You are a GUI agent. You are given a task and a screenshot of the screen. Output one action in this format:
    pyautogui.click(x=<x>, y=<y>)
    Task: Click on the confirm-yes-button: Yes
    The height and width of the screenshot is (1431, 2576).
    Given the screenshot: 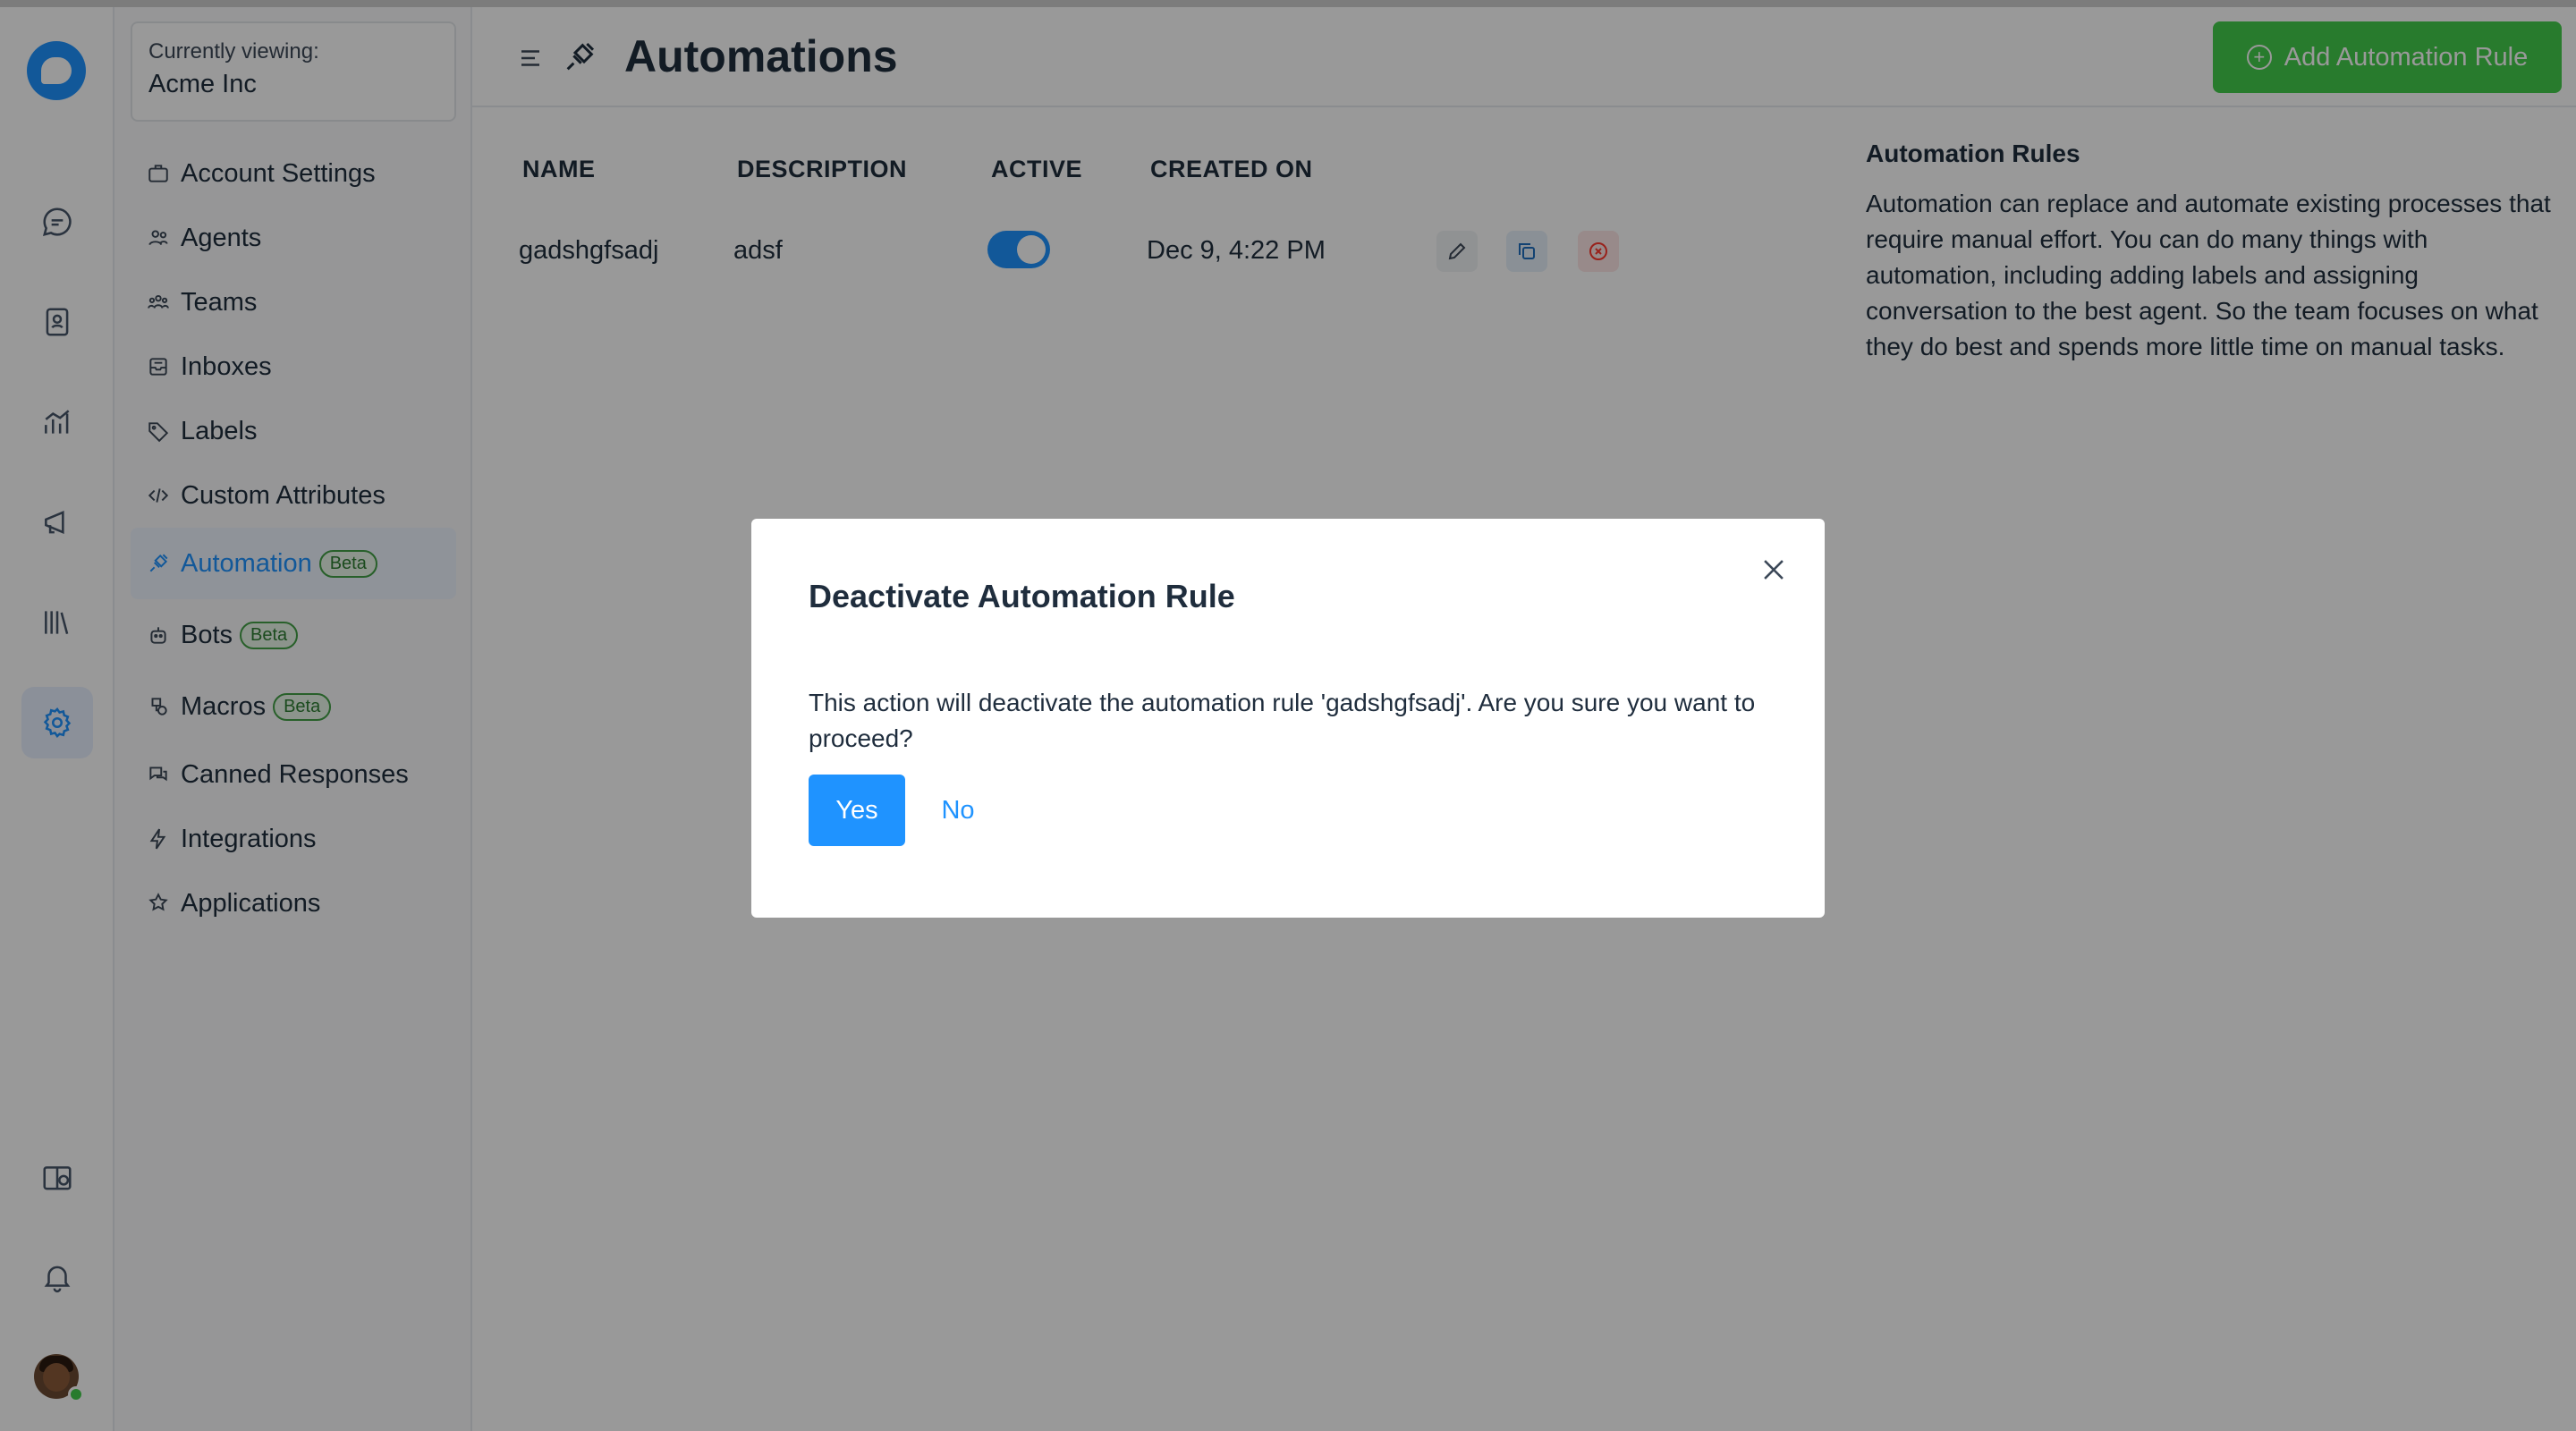 What is the action you would take?
    pyautogui.click(x=857, y=811)
    